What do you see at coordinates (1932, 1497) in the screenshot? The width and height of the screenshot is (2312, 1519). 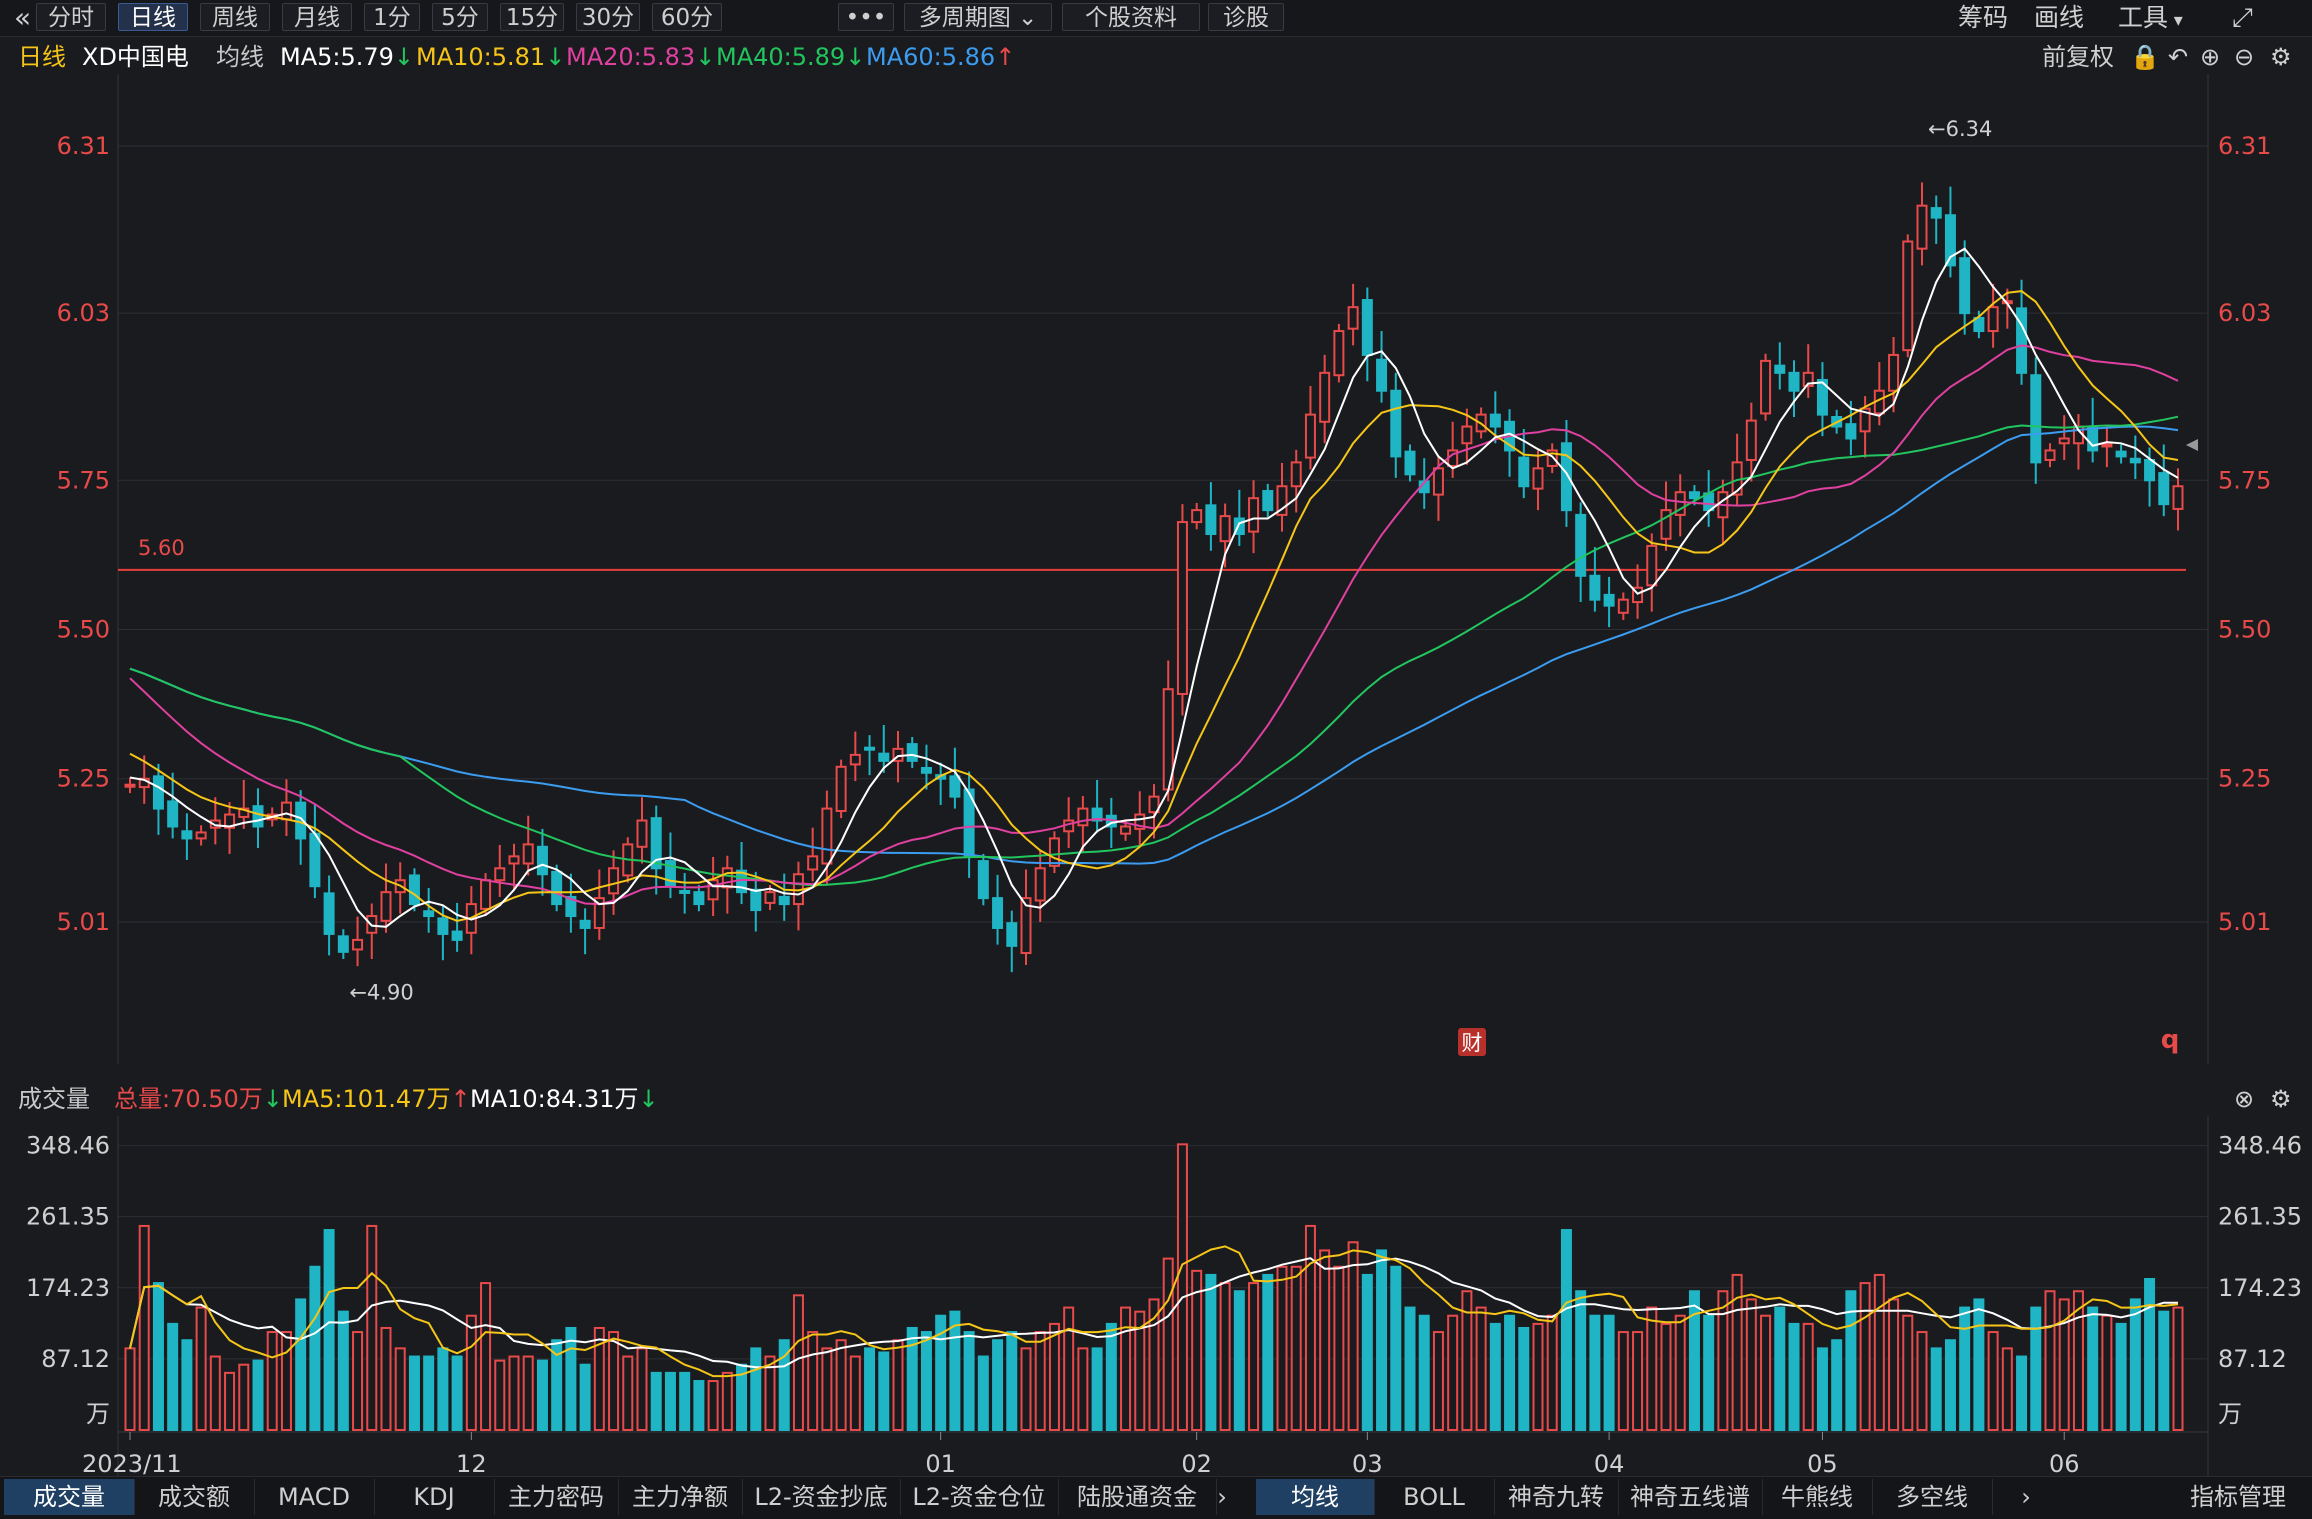 I see `overlay-tab-5: 多空线` at bounding box center [1932, 1497].